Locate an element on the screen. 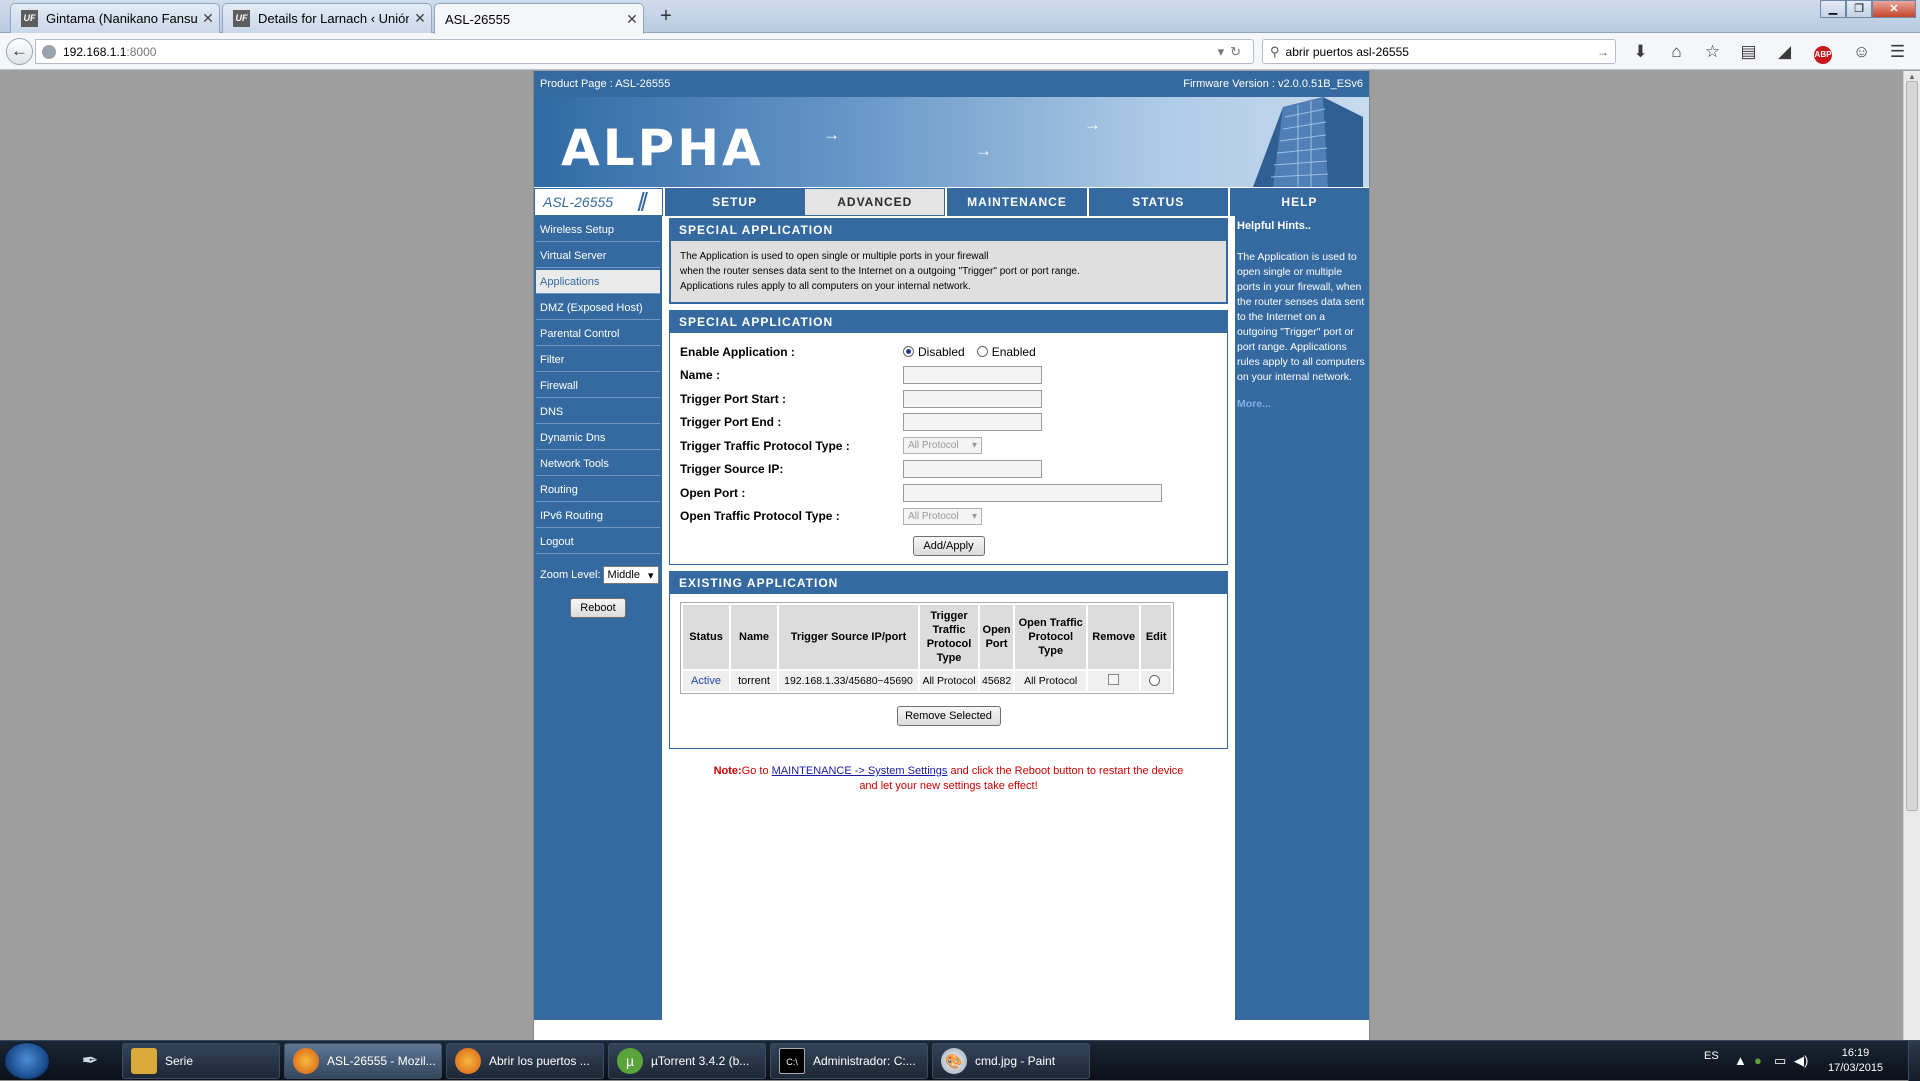  name-field is located at coordinates (972, 375).